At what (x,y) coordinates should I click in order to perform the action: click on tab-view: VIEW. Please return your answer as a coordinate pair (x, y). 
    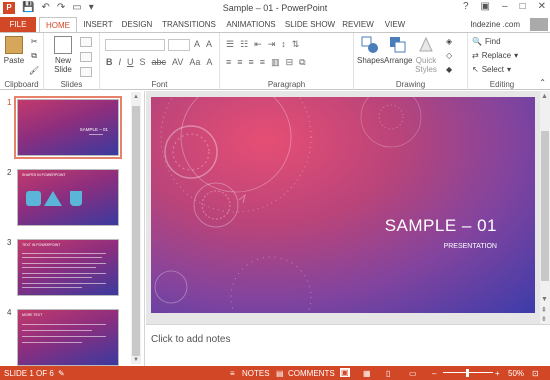
    Looking at the image, I should click on (395, 24).